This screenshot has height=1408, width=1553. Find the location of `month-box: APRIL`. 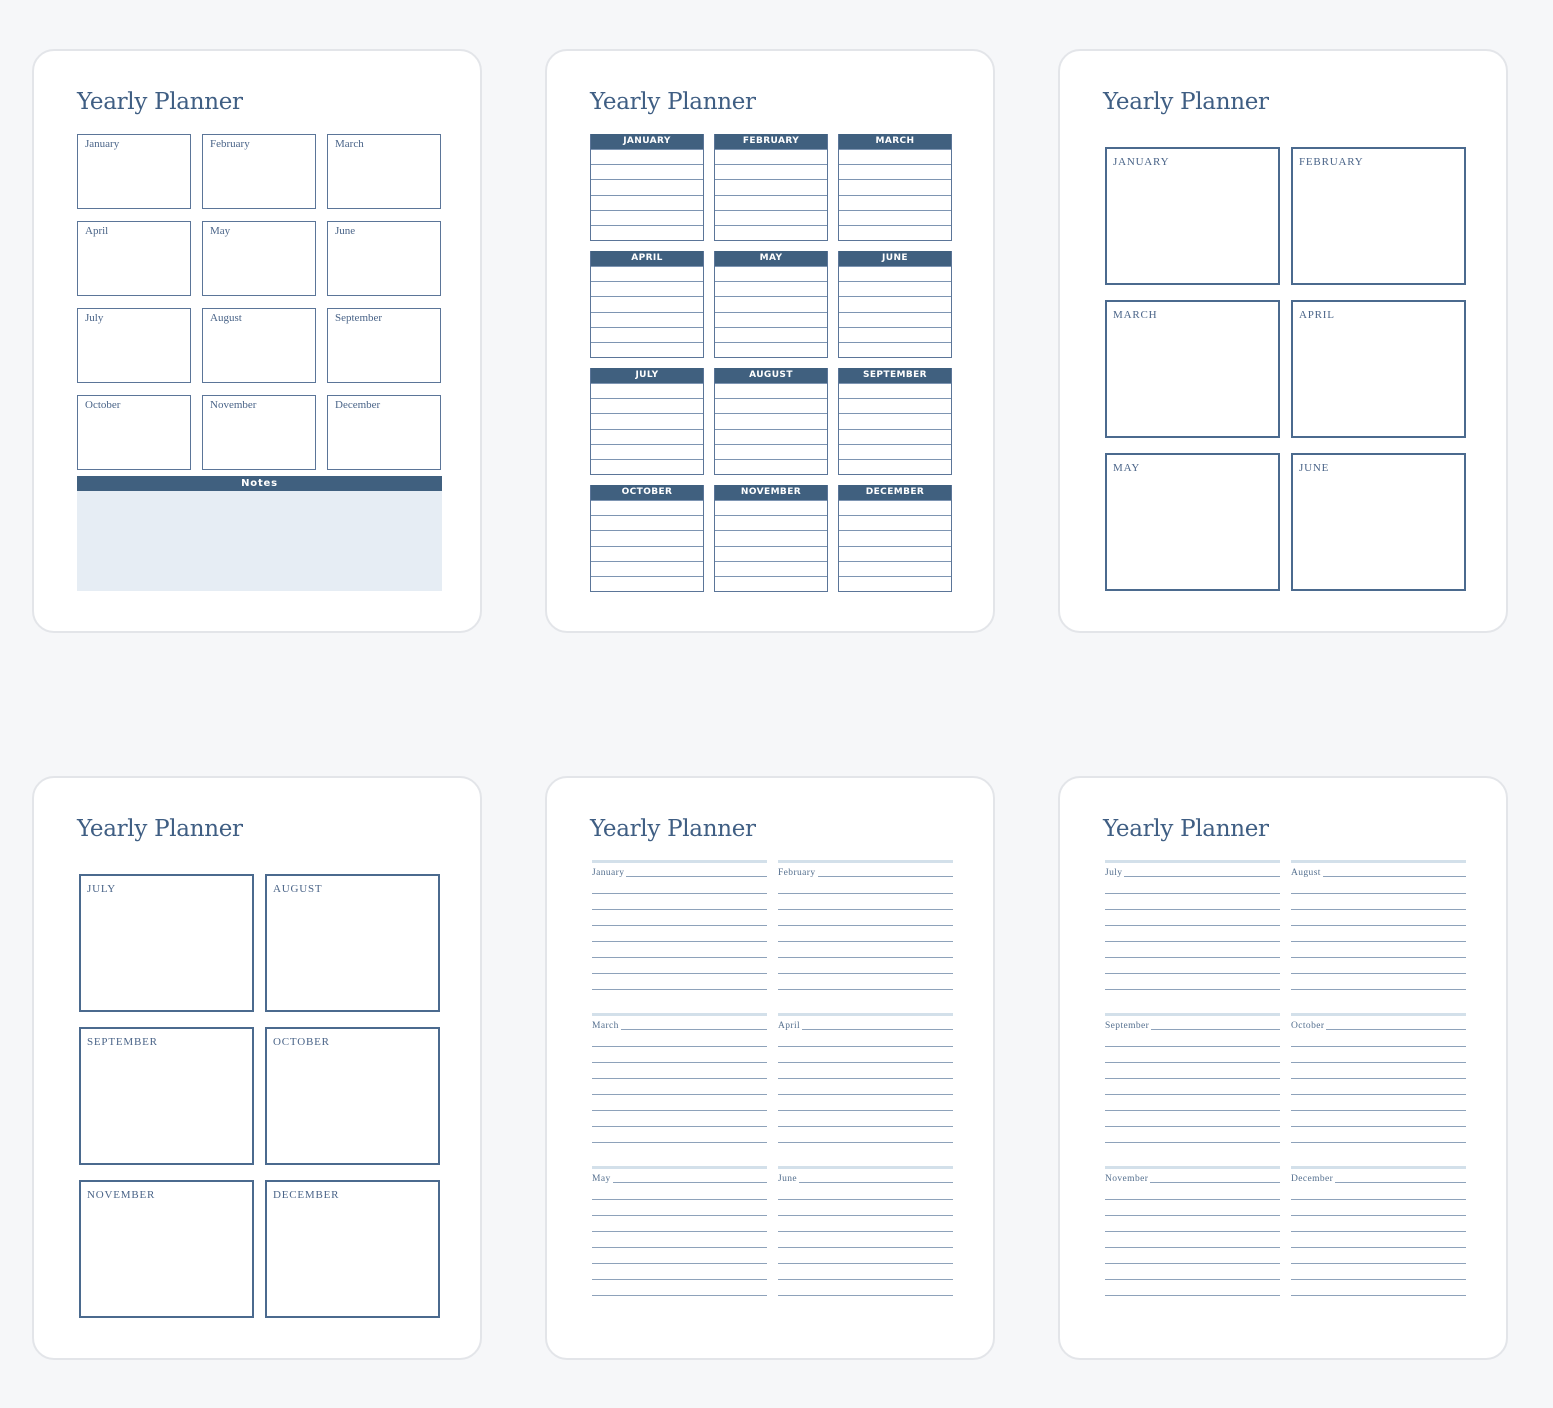

month-box: APRIL is located at coordinates (1378, 369).